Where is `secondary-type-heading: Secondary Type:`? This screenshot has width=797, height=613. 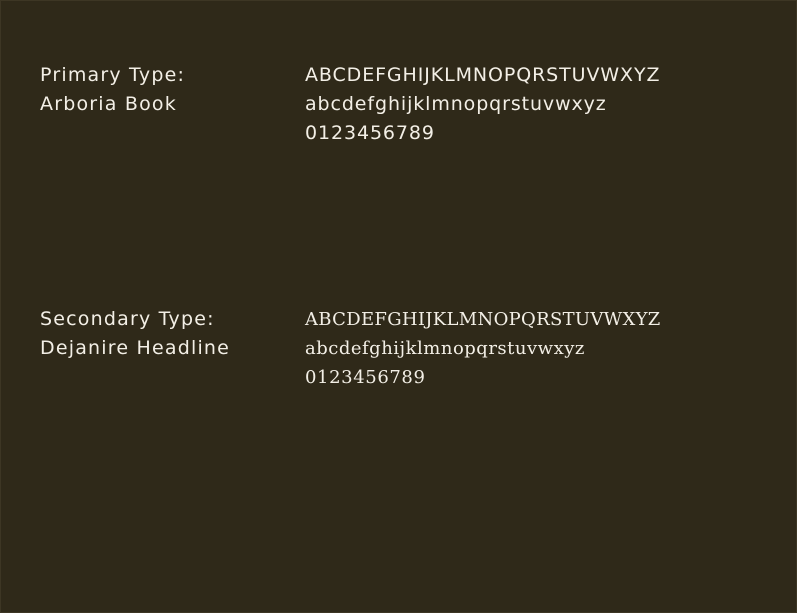 secondary-type-heading: Secondary Type: is located at coordinates (127, 319).